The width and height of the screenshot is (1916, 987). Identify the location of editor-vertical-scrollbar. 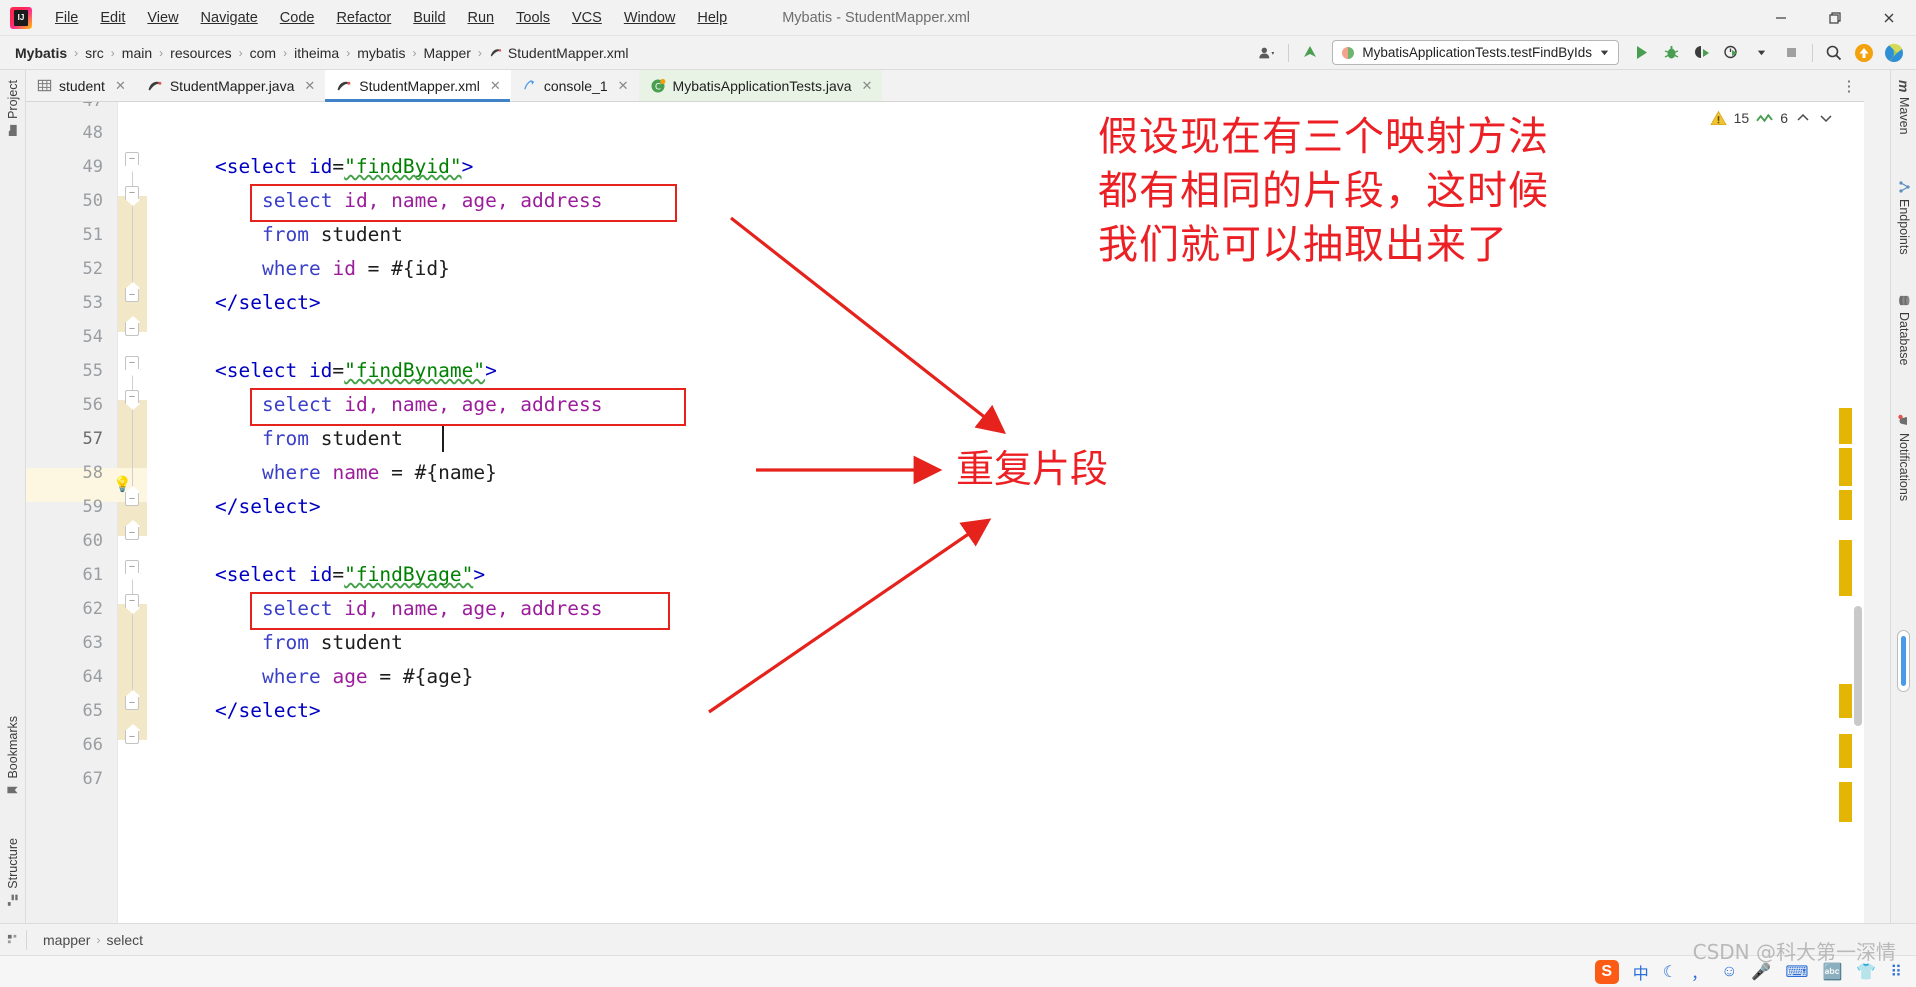
(1903, 661).